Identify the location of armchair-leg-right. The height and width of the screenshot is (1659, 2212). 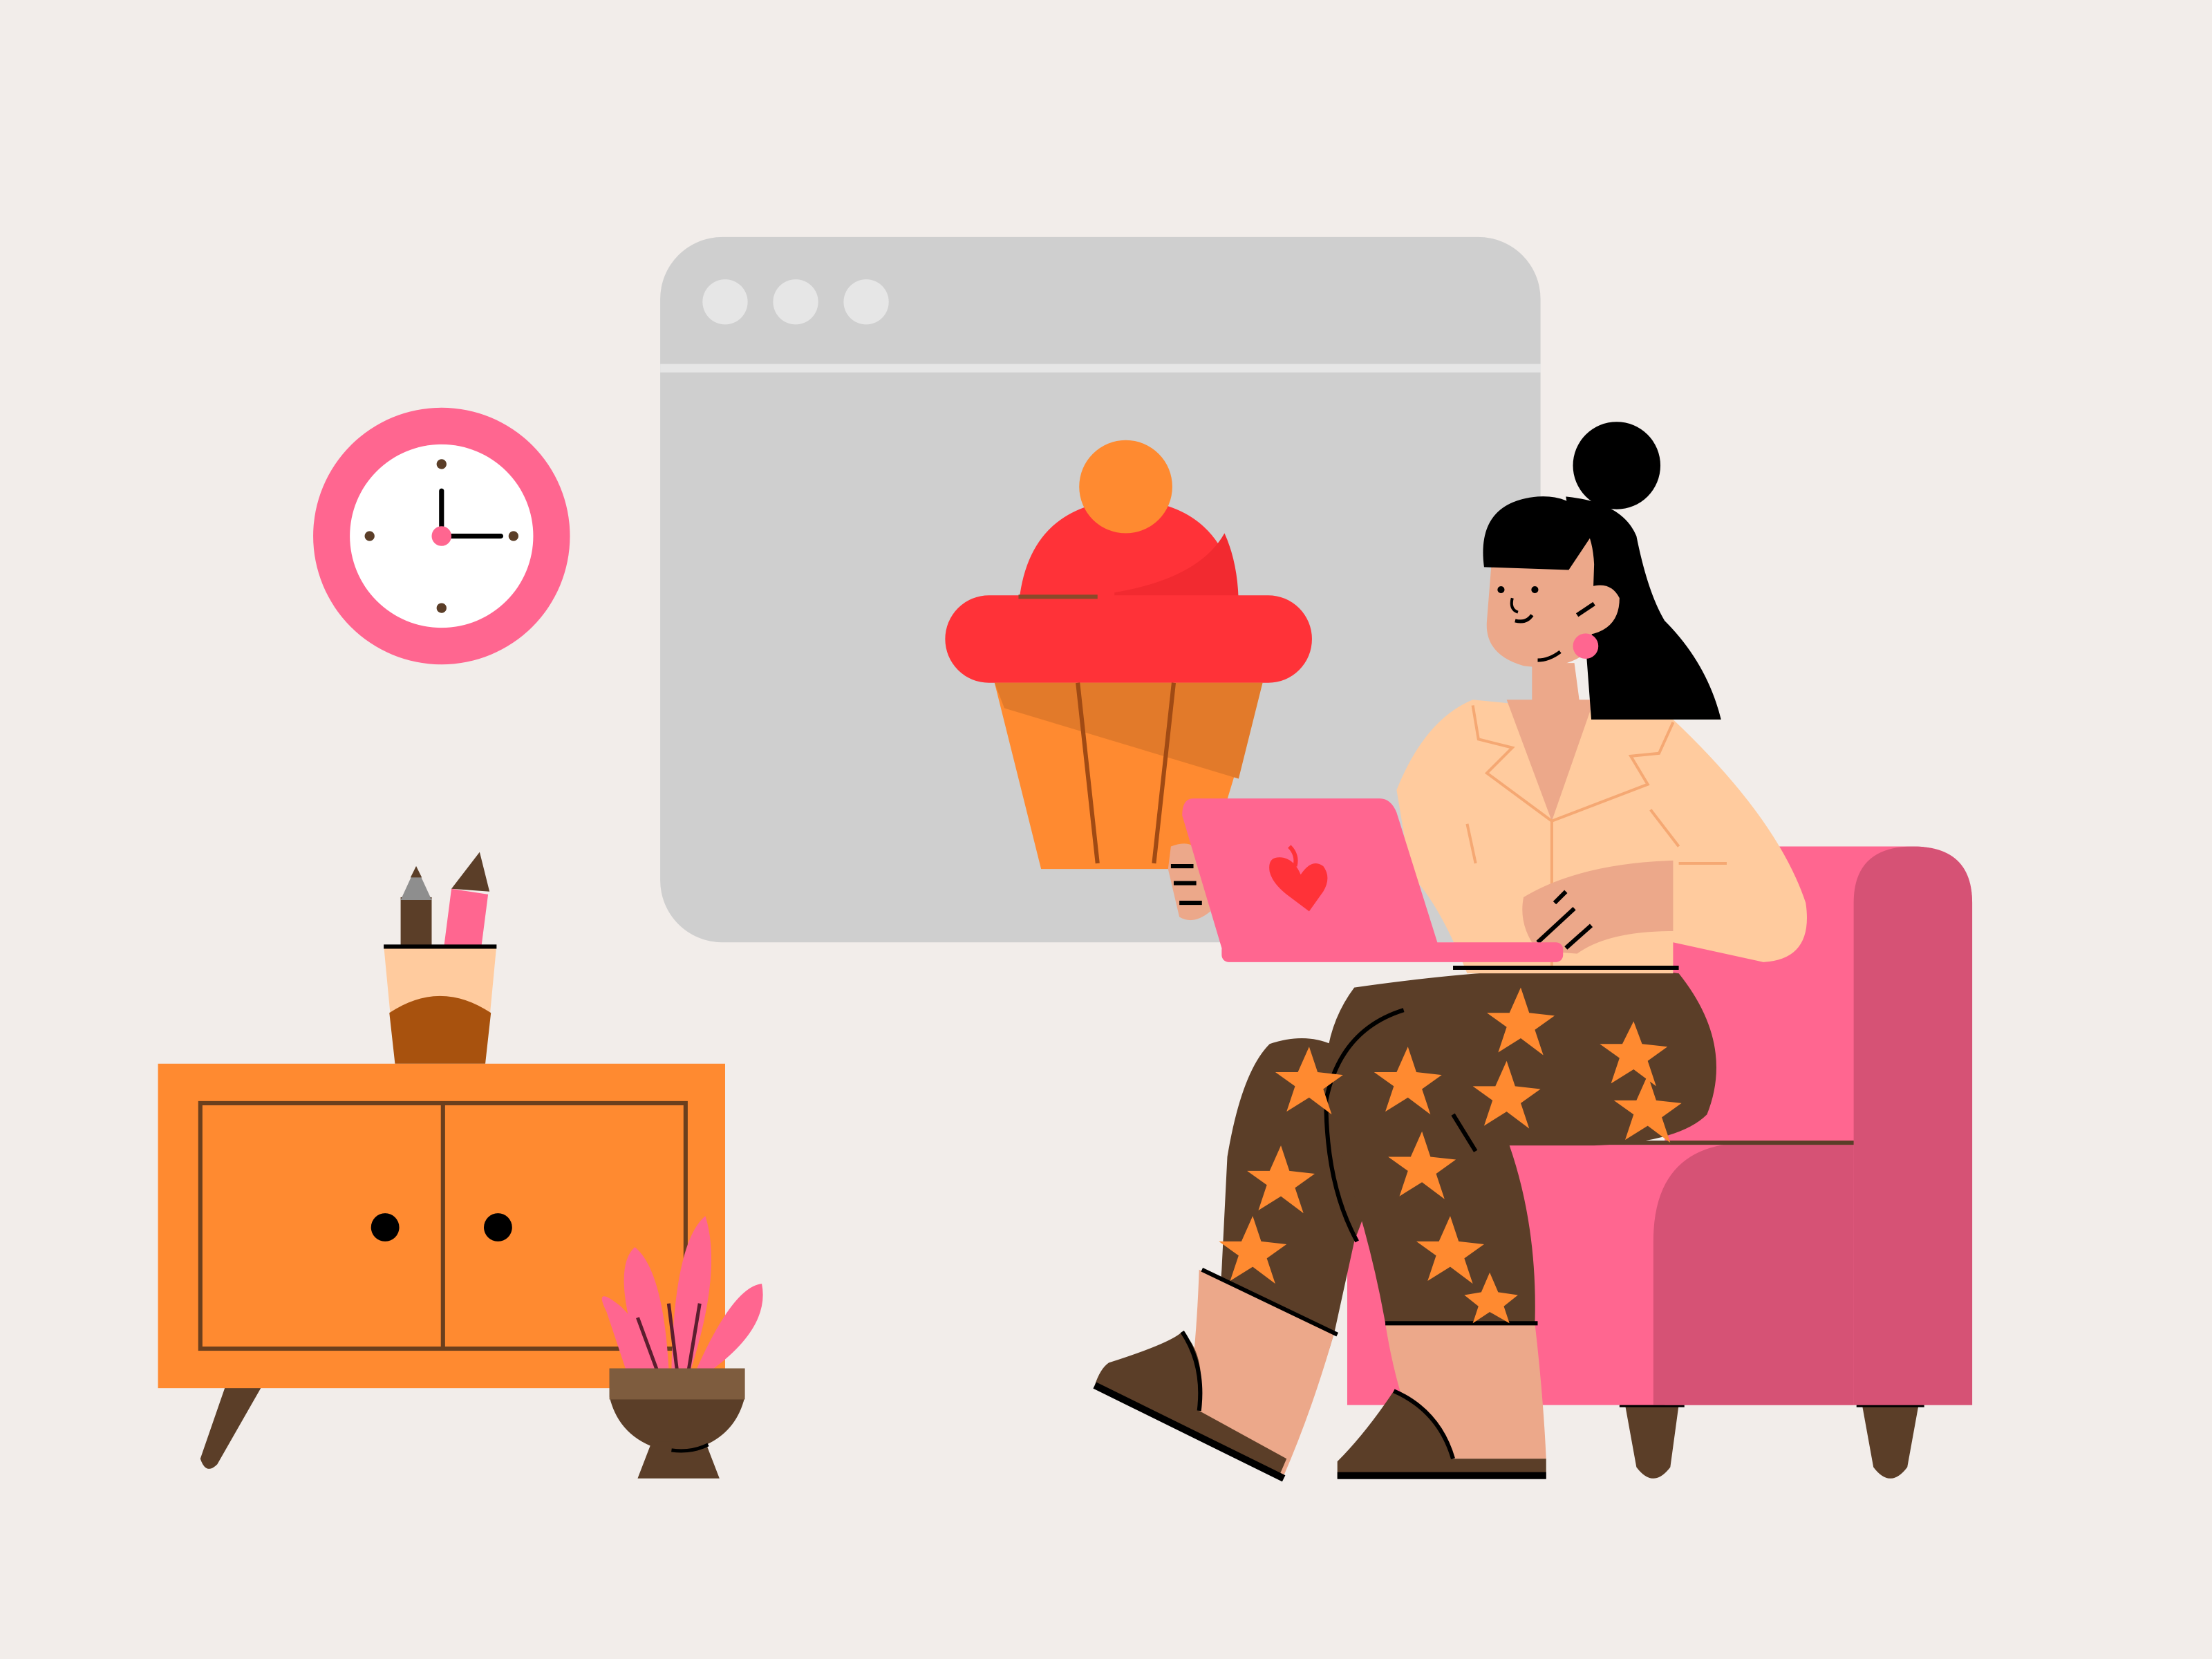
(1891, 1442).